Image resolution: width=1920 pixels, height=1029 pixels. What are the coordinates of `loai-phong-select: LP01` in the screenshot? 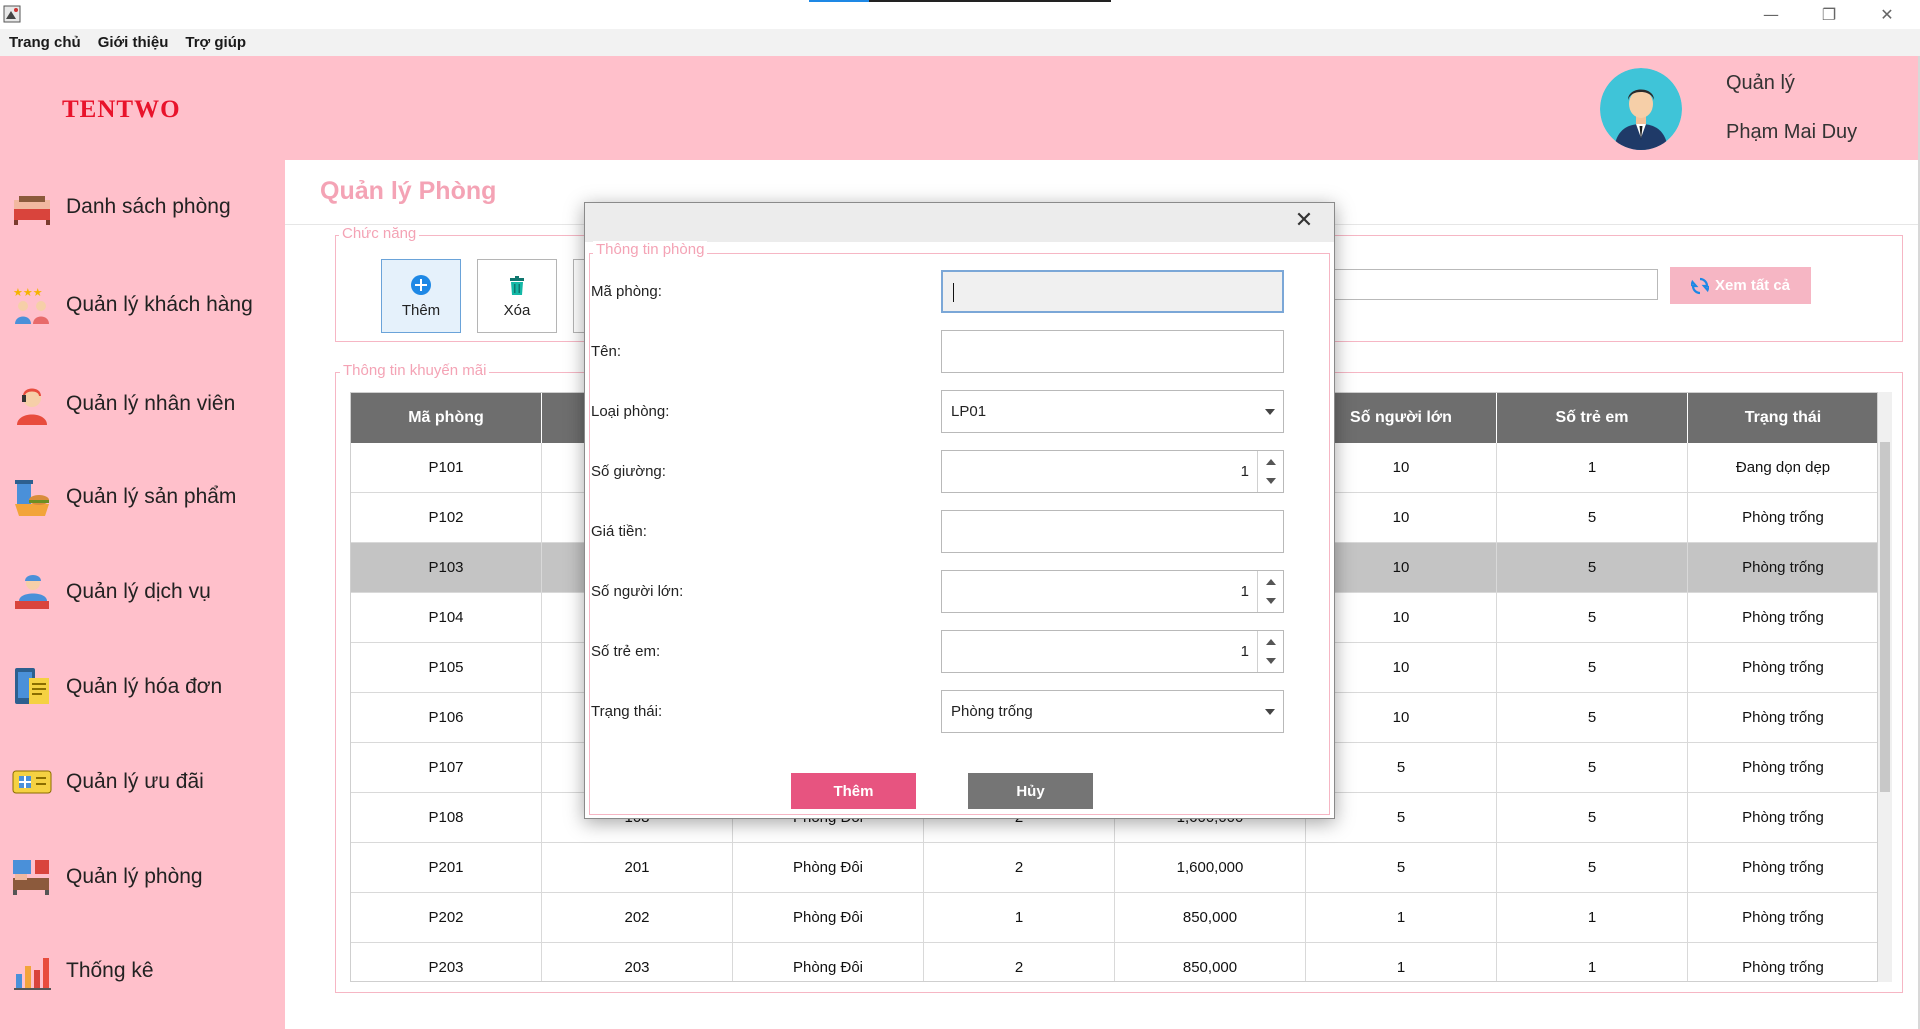 It's located at (1112, 411).